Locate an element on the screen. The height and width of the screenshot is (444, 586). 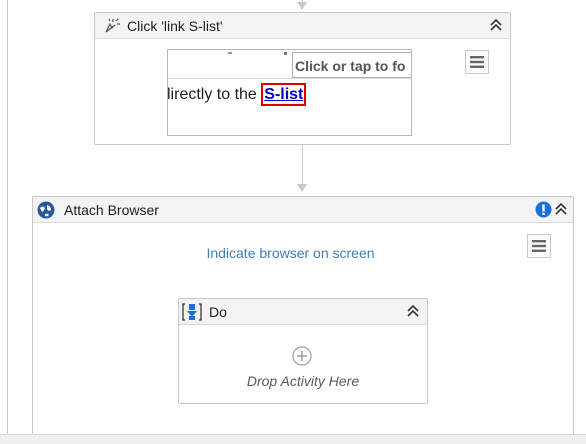
click-activity-header: Click 'link S-list' is located at coordinates (302, 26).